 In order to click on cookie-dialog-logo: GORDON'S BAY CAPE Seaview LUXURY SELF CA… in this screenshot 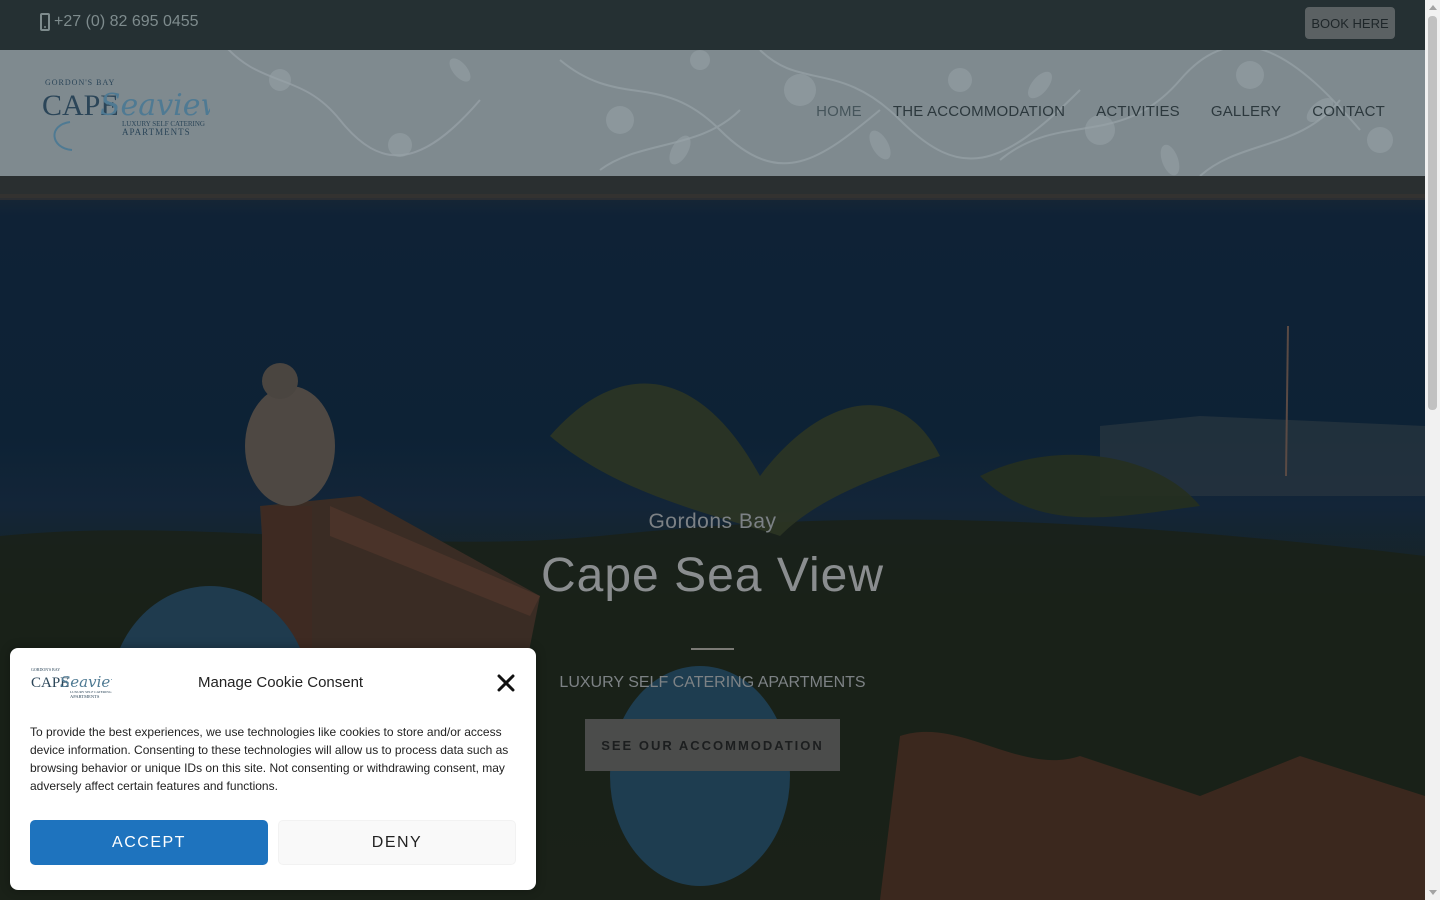, I will do `click(71, 683)`.